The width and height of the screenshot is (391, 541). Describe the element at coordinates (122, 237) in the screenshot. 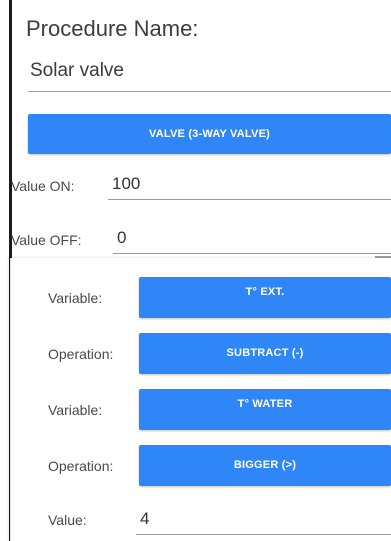

I see `value-off-value: 0` at that location.